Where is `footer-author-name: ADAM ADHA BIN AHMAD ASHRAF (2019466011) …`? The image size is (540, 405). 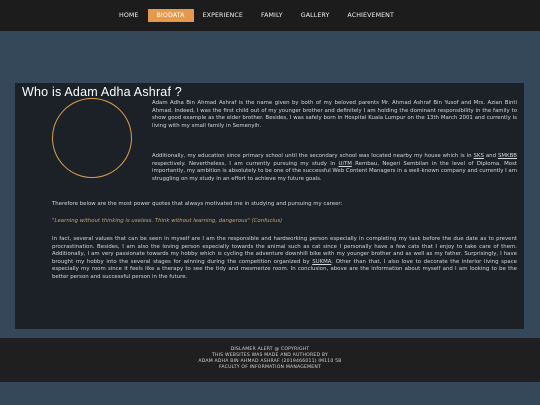
footer-author-name: ADAM ADHA BIN AHMAD ASHRAF (2019466011) … is located at coordinates (270, 361).